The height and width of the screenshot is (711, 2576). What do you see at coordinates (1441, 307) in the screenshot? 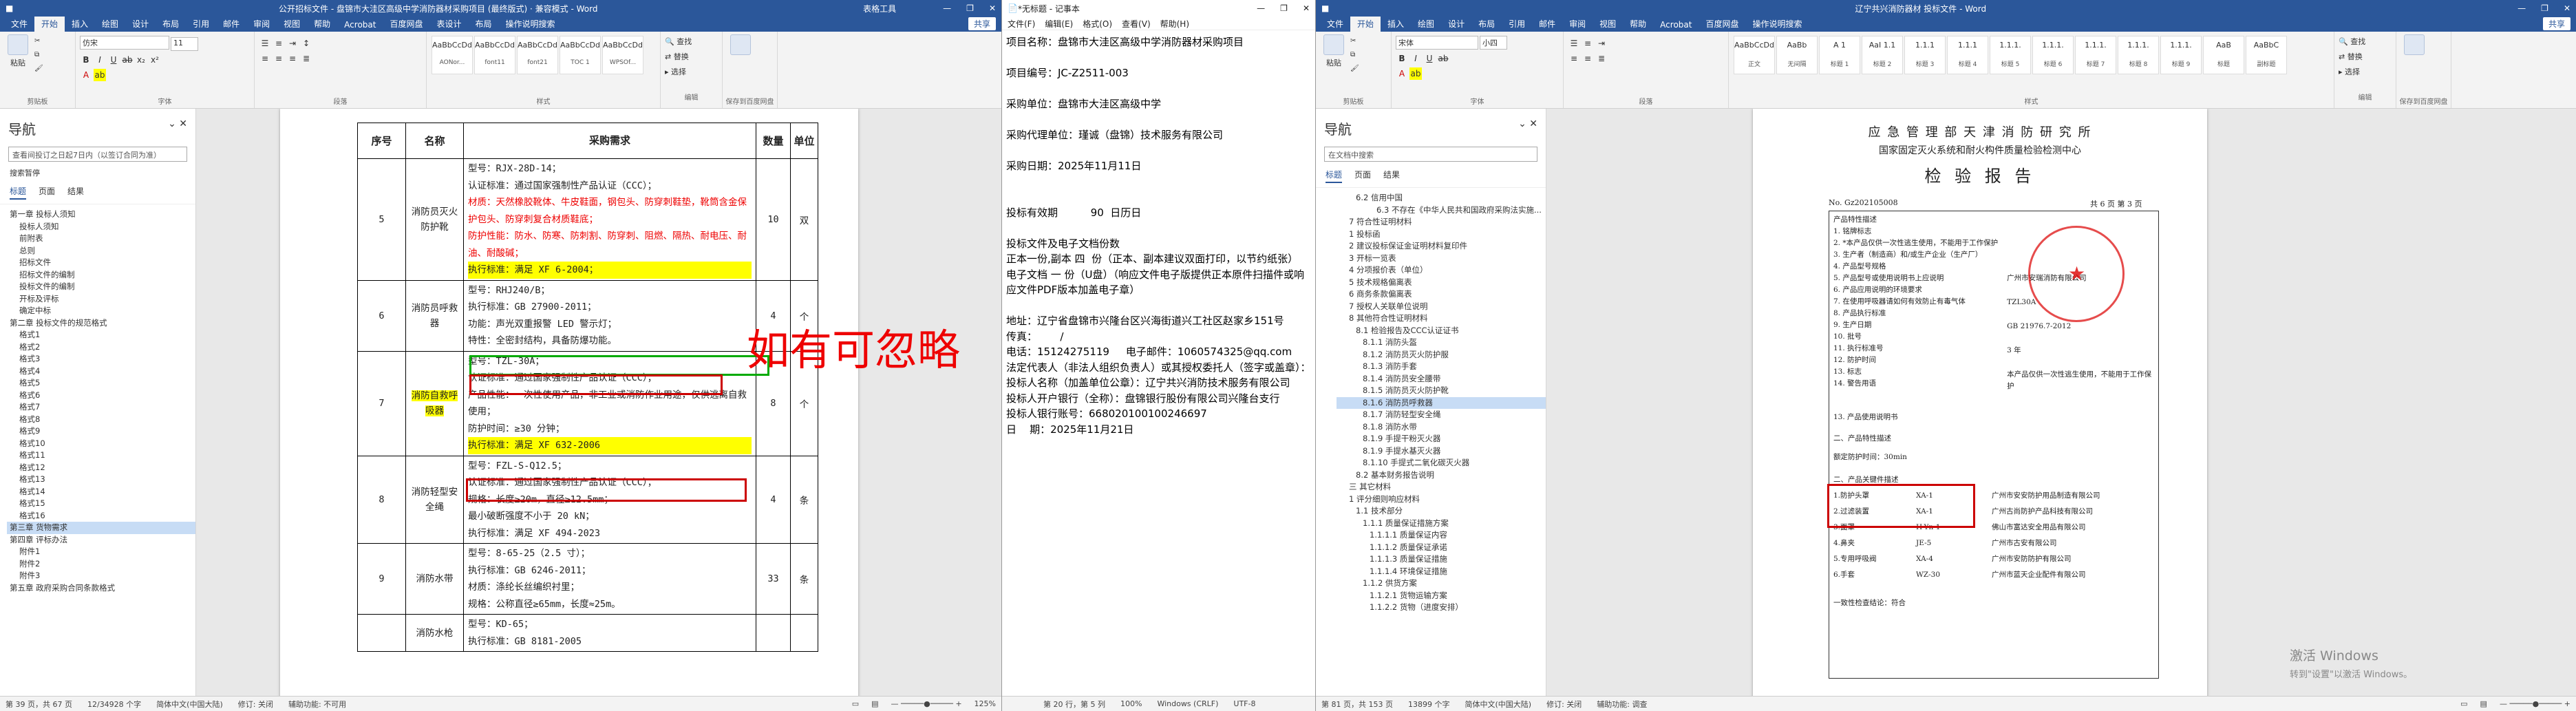
I see `nav-tree-item: 7 授权人关联单位说明` at bounding box center [1441, 307].